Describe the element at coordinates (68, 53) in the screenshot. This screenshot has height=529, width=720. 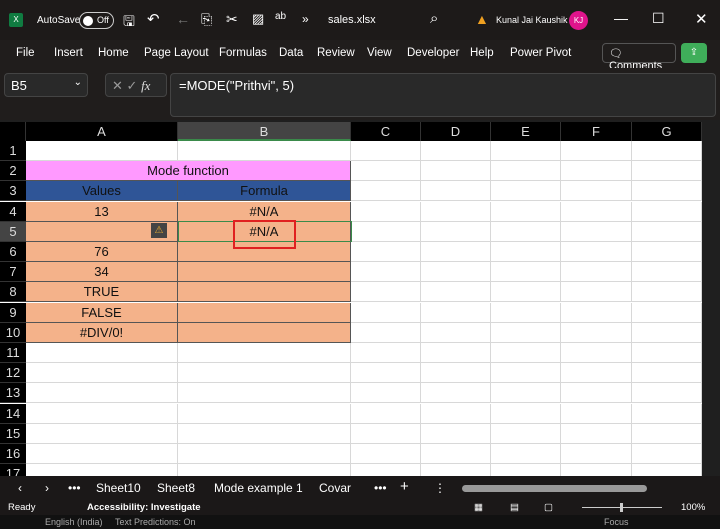
I see `tab-insert: Insert` at that location.